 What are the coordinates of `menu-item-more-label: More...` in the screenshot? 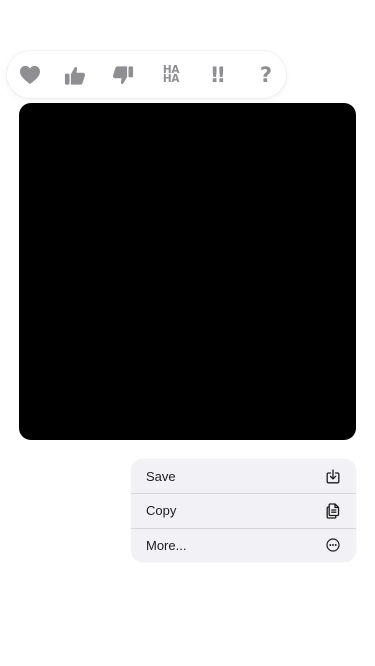 It's located at (166, 545).